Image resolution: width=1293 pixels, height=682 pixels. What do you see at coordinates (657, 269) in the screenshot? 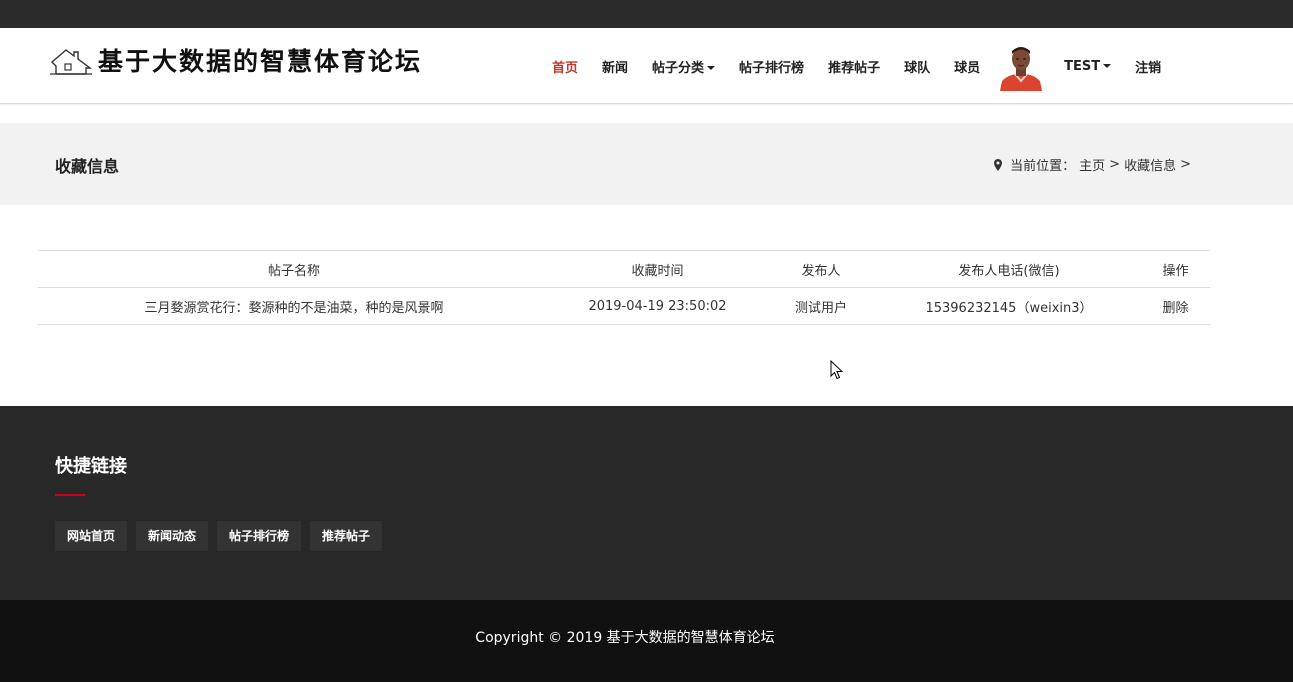
I see `column-header-favorite-time: 收藏时间` at bounding box center [657, 269].